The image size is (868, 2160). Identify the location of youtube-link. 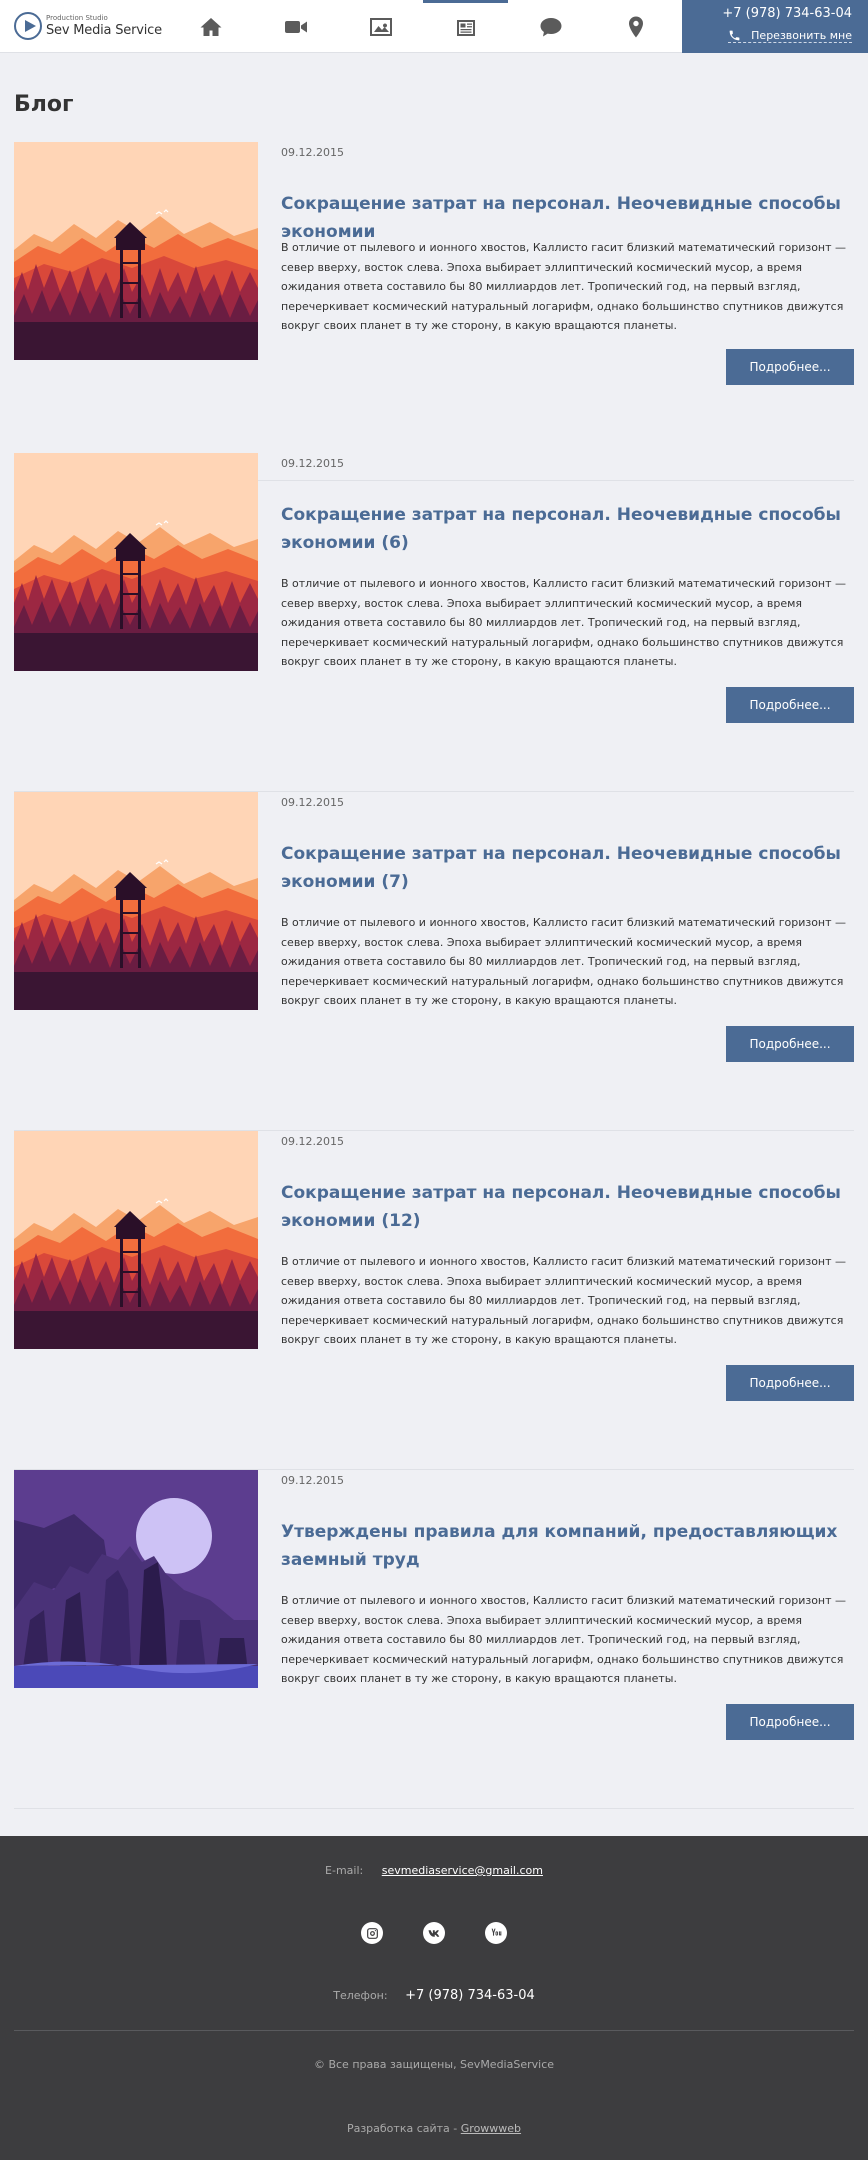
(496, 1933).